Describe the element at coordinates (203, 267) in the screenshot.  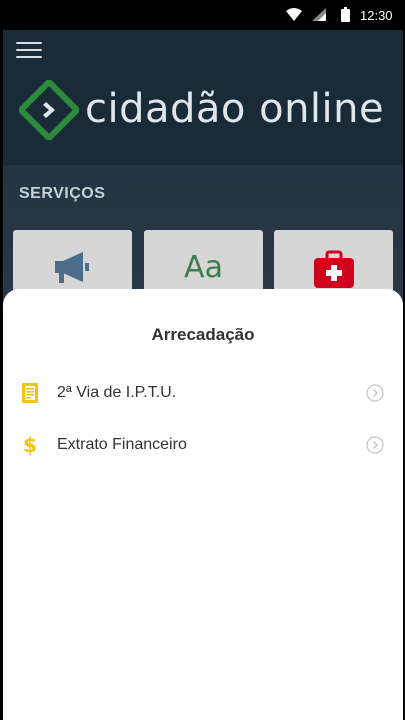
I see `text-format-icon: Aa` at that location.